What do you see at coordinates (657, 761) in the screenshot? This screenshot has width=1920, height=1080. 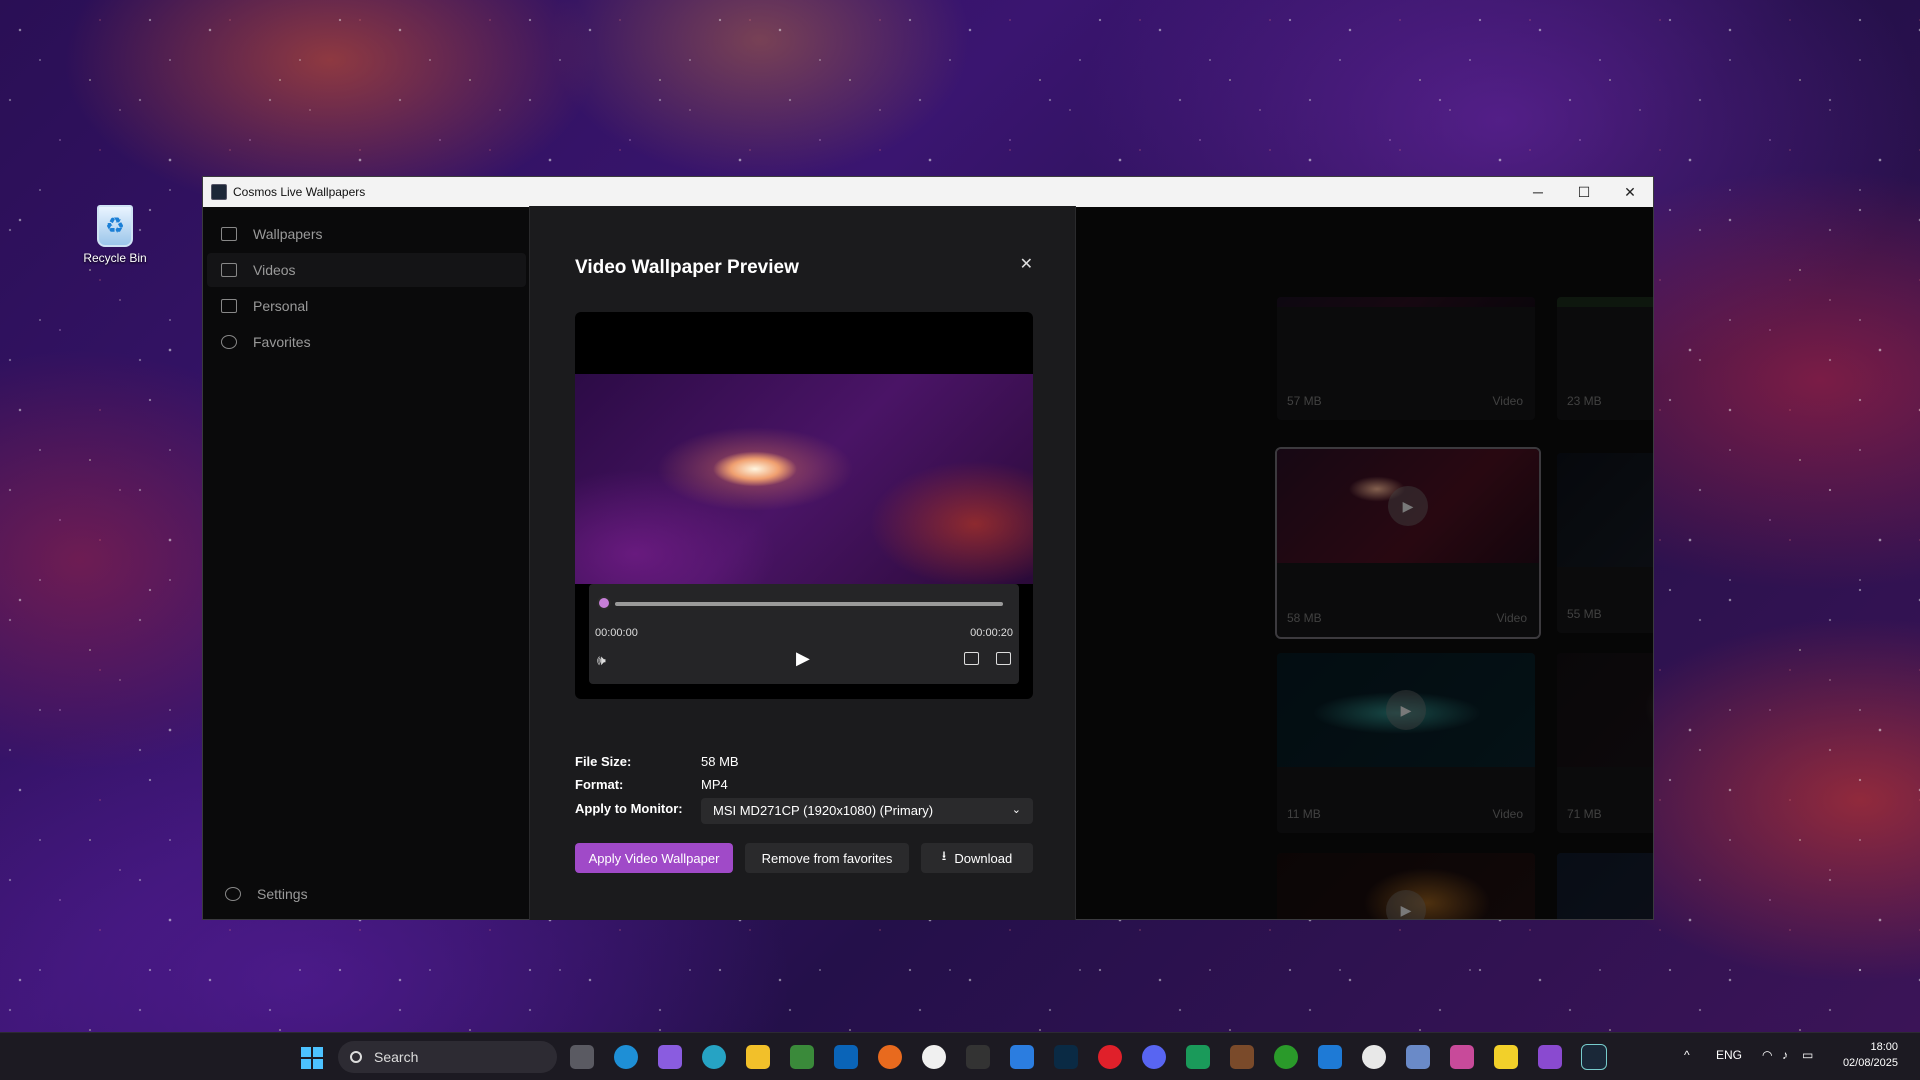 I see `file-size-row: File Size: 58 MB` at bounding box center [657, 761].